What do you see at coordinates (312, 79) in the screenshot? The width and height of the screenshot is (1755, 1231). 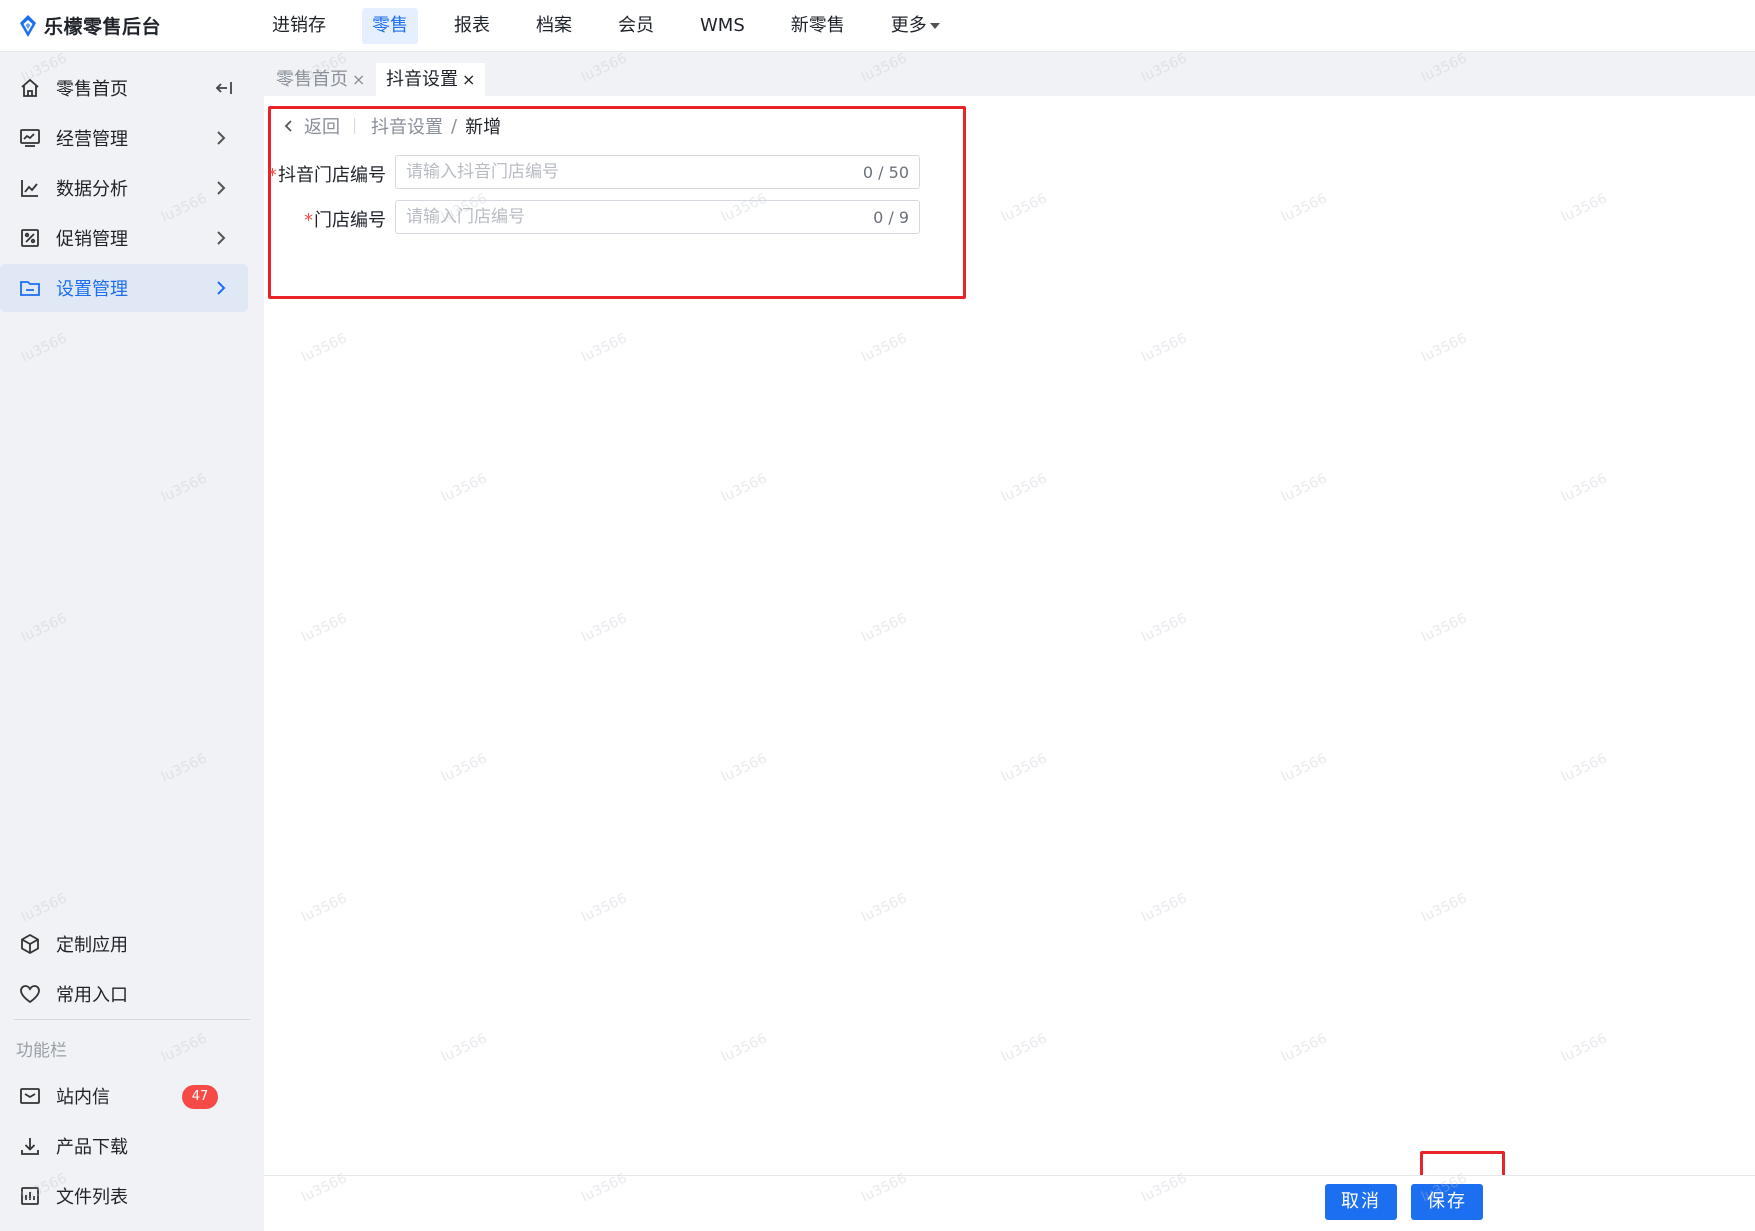 I see `tab-label: 零售首页` at bounding box center [312, 79].